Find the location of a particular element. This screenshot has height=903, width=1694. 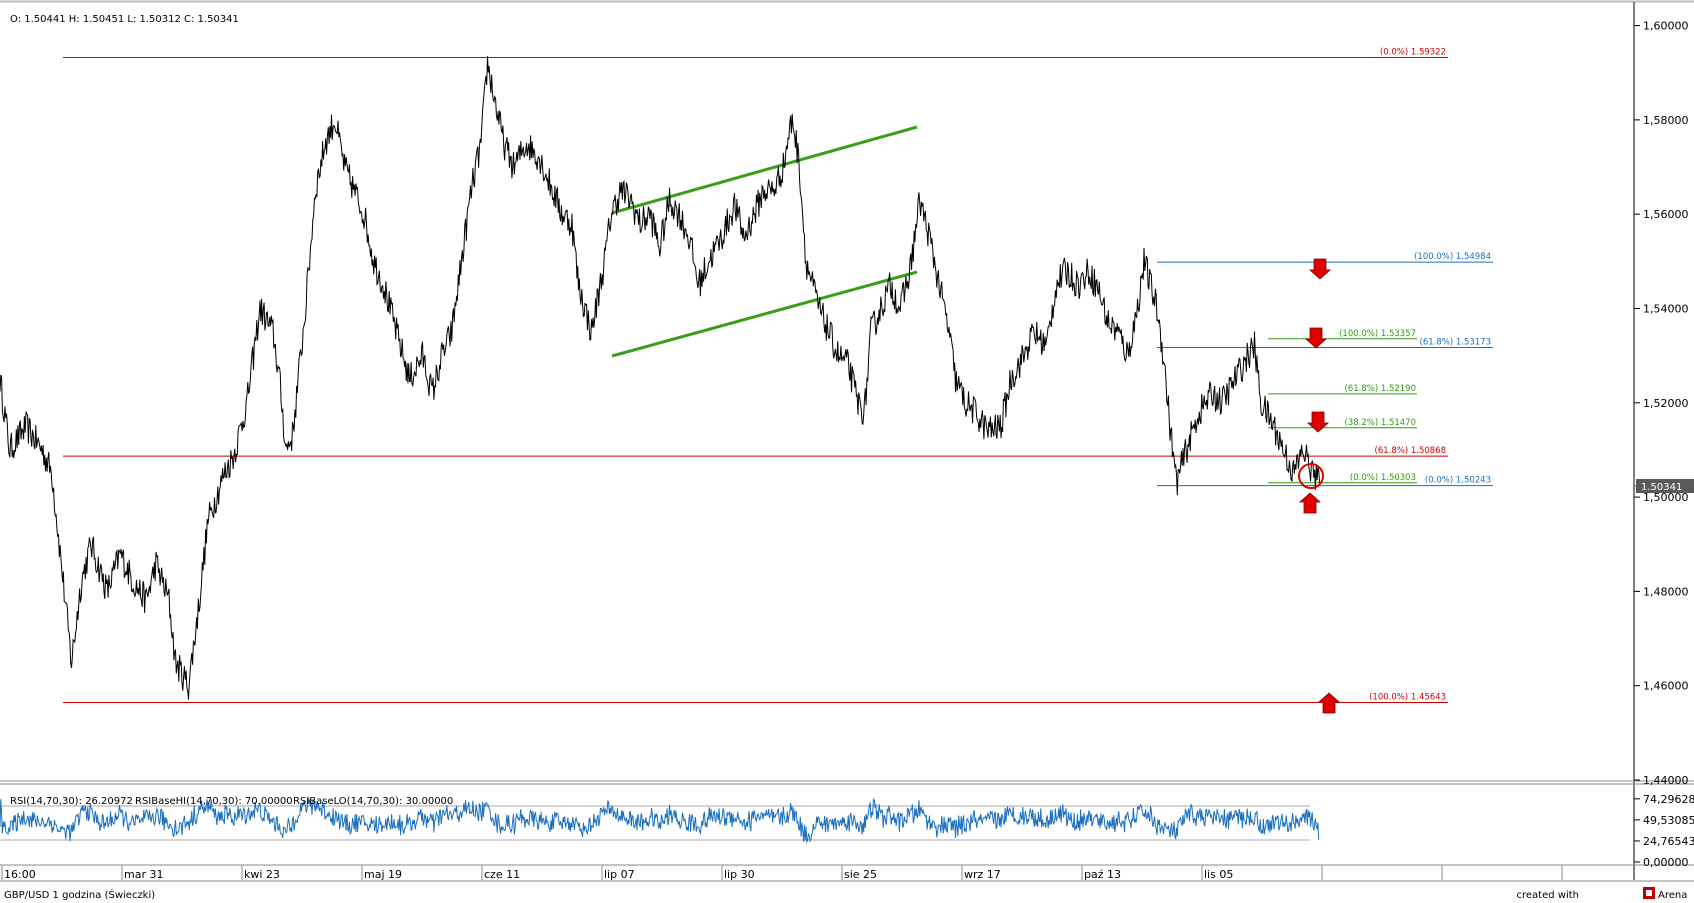

time-axis-label: lip 30 is located at coordinates (739, 874).